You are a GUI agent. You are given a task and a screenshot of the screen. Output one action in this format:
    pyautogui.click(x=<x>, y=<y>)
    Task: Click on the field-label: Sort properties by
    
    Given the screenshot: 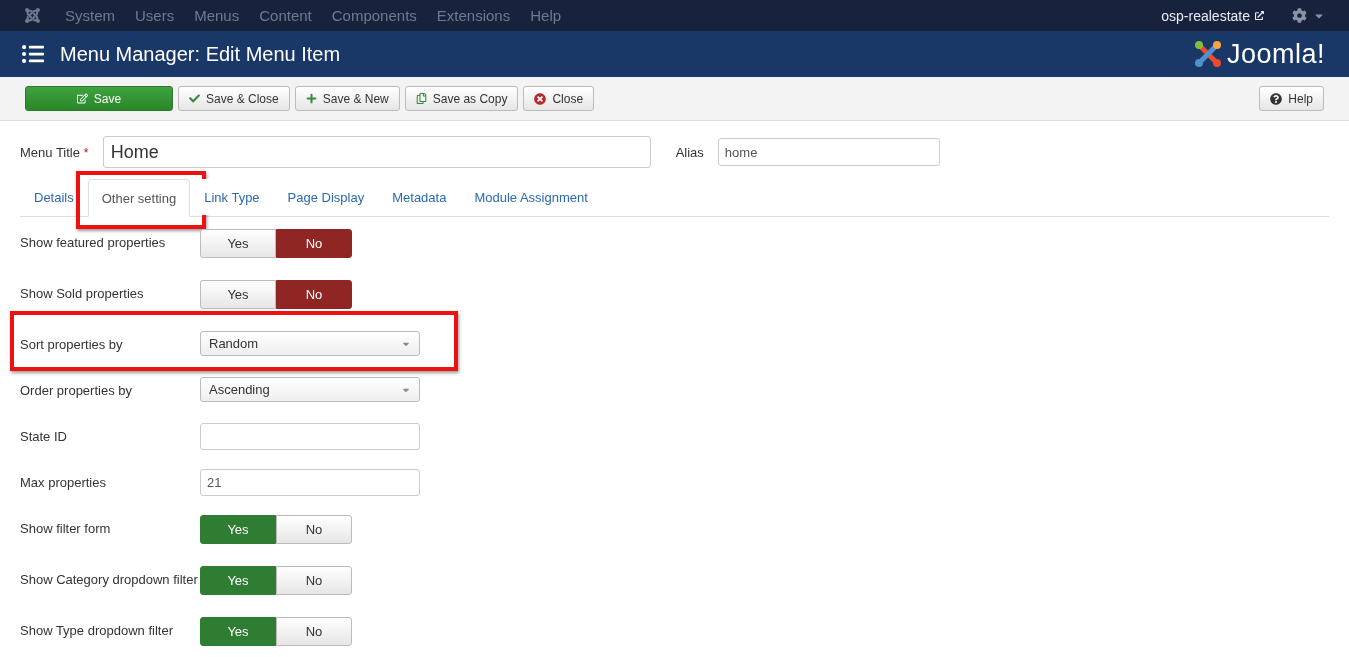 What is the action you would take?
    pyautogui.click(x=72, y=344)
    